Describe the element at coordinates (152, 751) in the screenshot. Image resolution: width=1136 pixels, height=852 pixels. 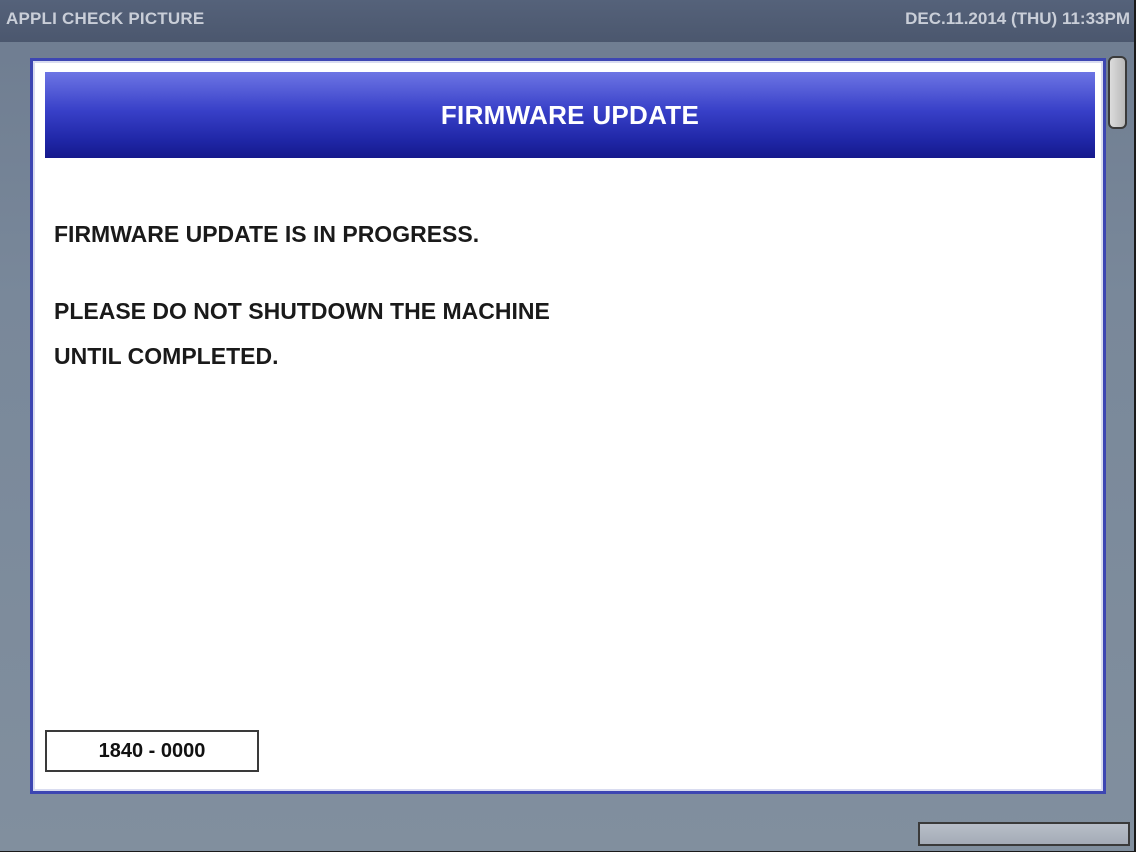
I see `status-code-box: 1840 - 0000` at that location.